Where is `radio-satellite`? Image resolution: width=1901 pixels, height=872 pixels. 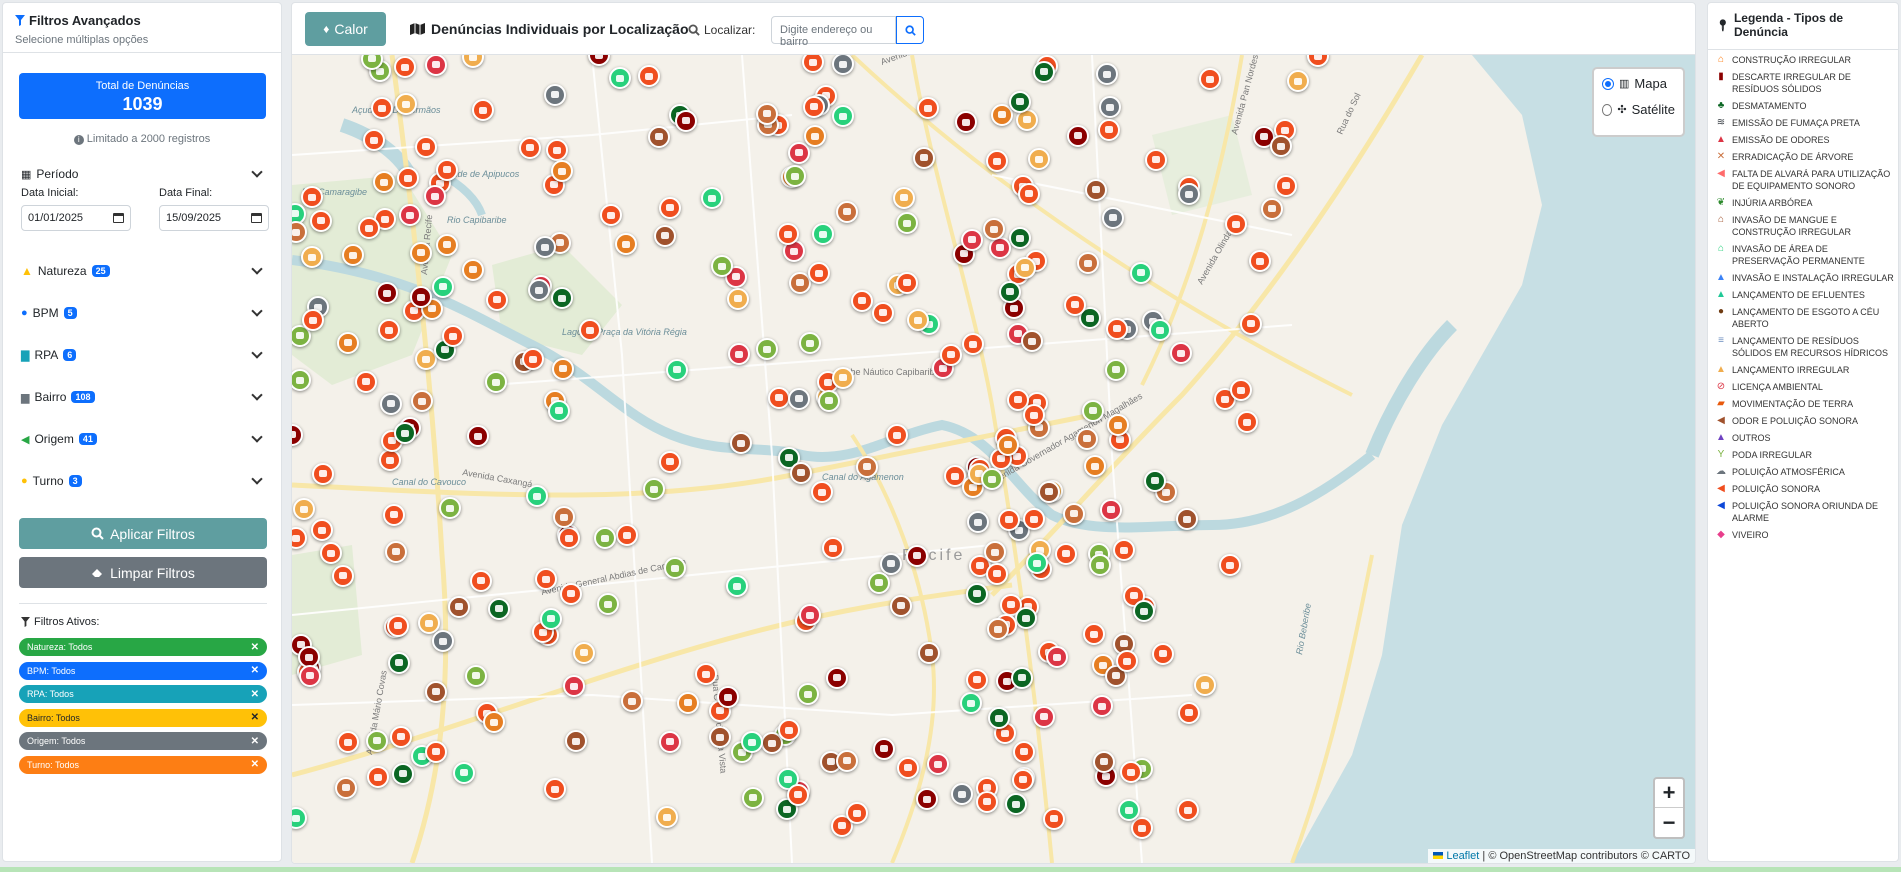
radio-satellite is located at coordinates (1607, 109).